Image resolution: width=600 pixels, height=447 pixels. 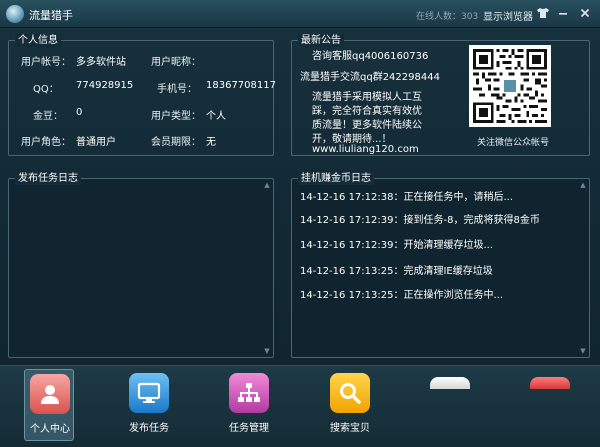 What do you see at coordinates (176, 116) in the screenshot?
I see `user-type-label: 用户类型：` at bounding box center [176, 116].